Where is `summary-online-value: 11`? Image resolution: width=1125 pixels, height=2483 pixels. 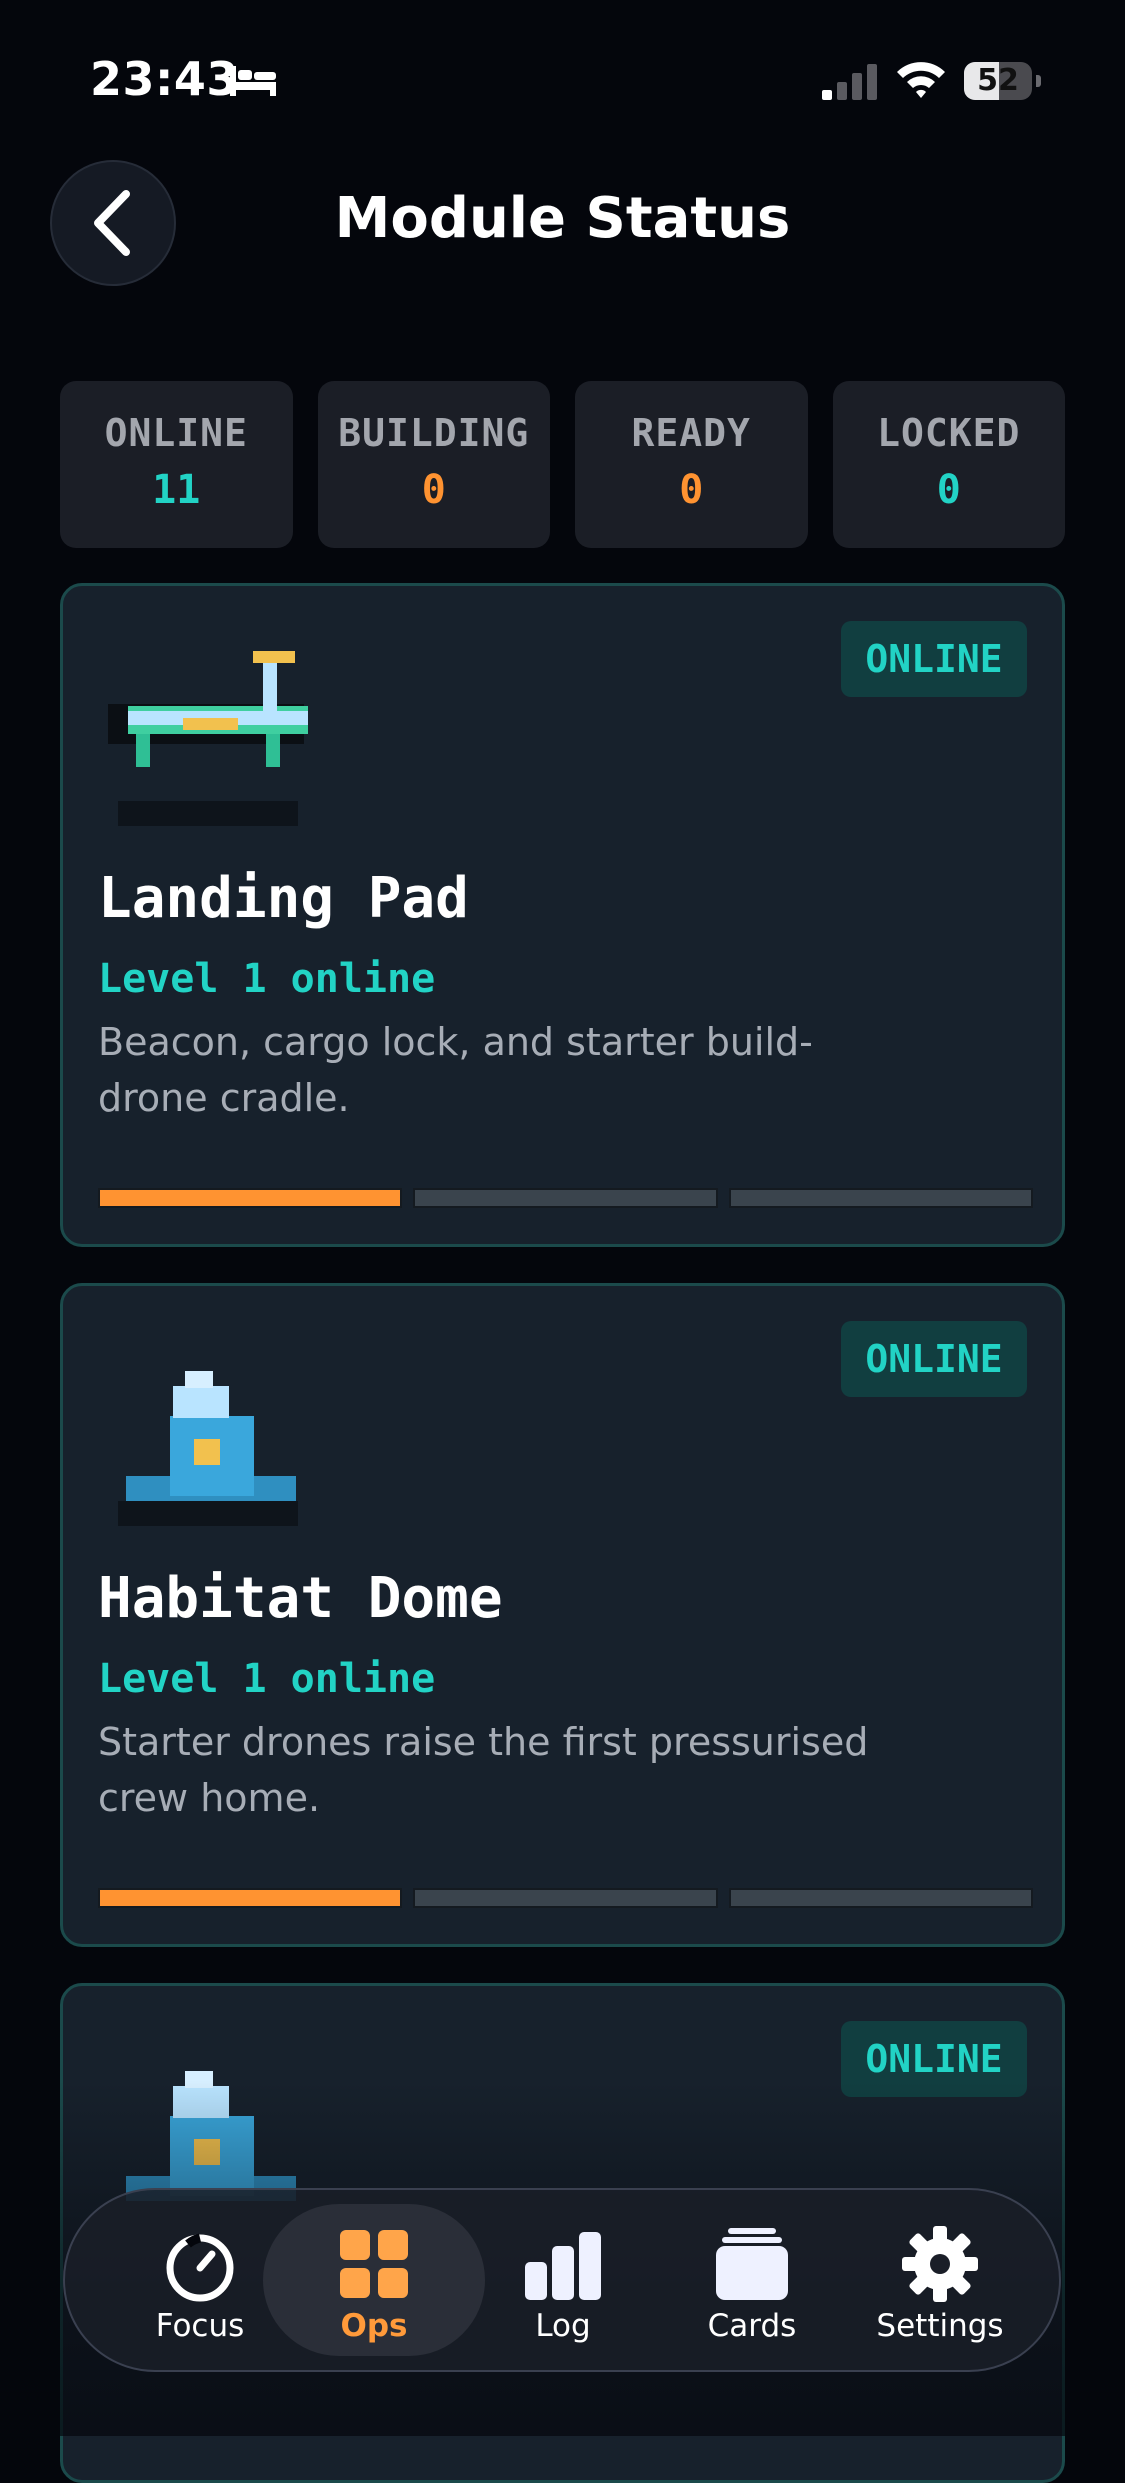
summary-online-value: 11 is located at coordinates (176, 490).